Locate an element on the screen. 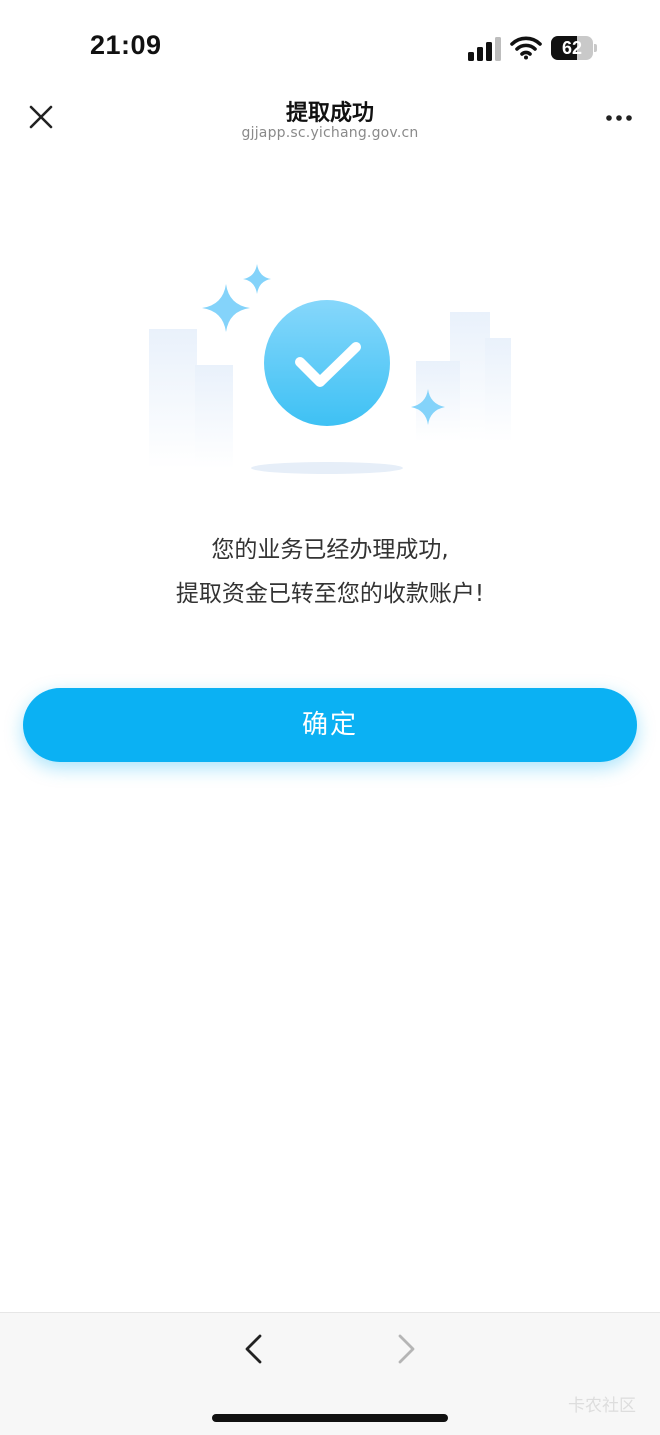 The image size is (660, 1435). navbar: 提取成功 gjjapp.sc.yichang.gov.cn is located at coordinates (330, 120).